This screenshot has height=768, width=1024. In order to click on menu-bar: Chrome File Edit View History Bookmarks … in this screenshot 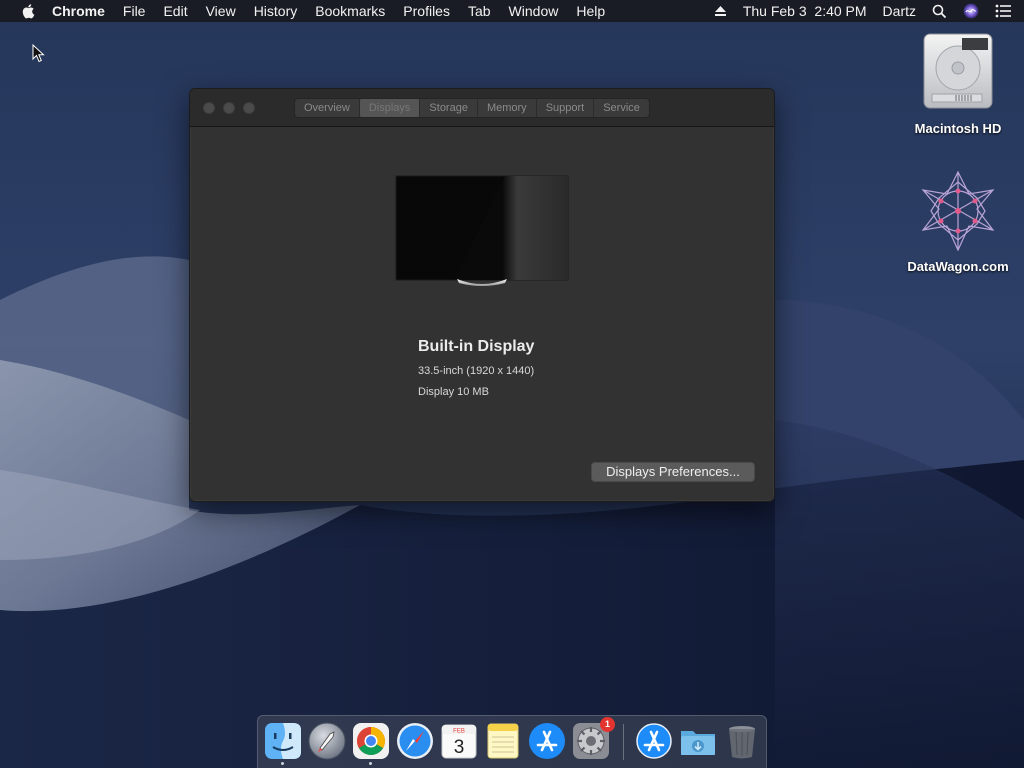, I will do `click(512, 11)`.